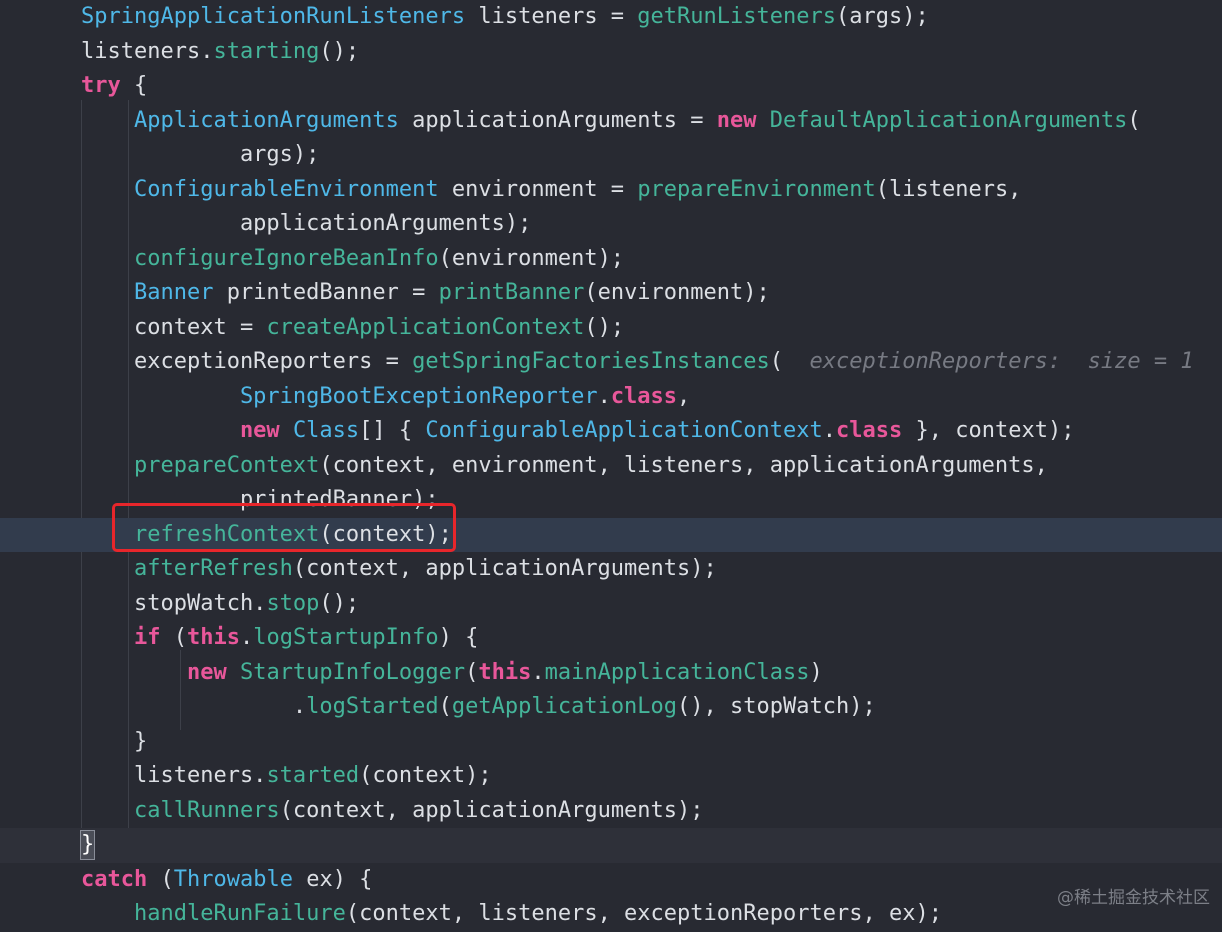  I want to click on code-token: ConfigurableEnvironment, so click(260, 189).